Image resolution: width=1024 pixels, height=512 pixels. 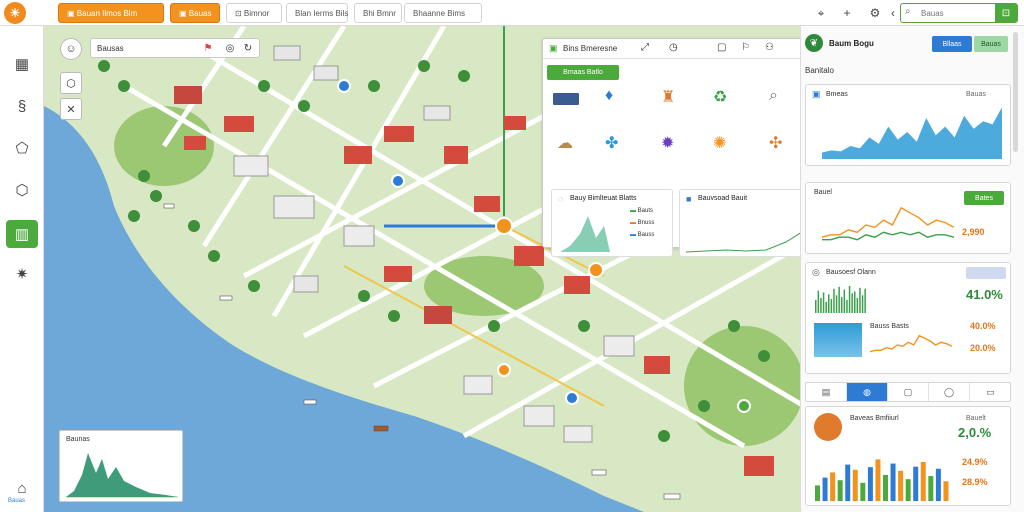 What do you see at coordinates (990, 392) in the screenshot?
I see `tab-book: ▭` at bounding box center [990, 392].